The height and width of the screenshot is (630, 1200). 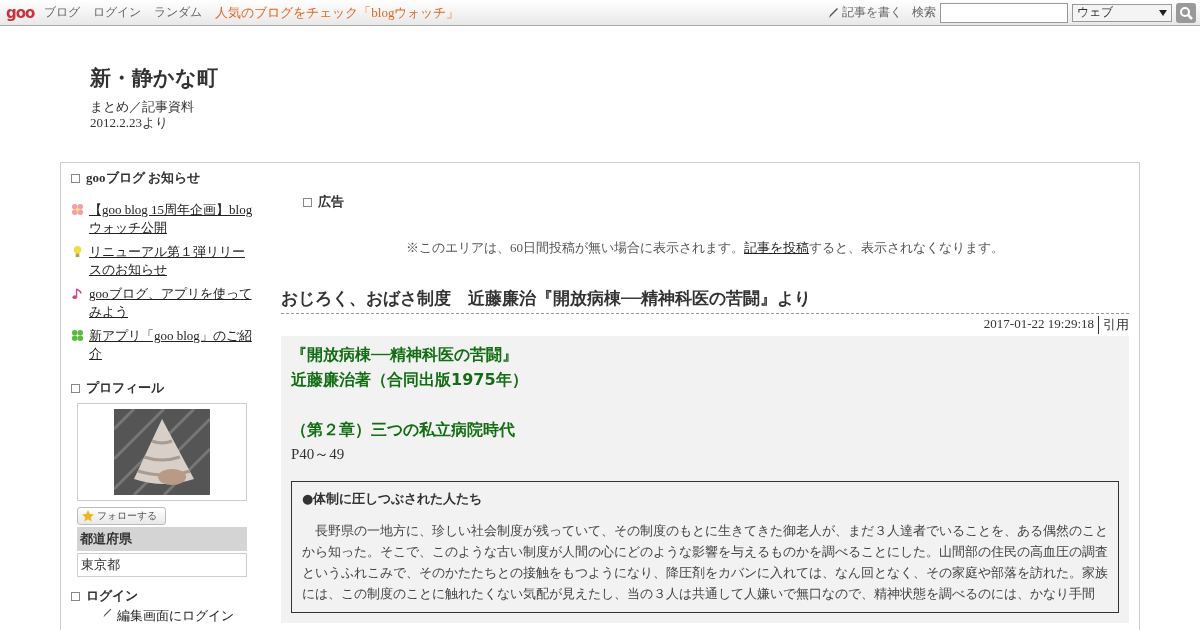 What do you see at coordinates (77, 293) in the screenshot?
I see `music-note-icon` at bounding box center [77, 293].